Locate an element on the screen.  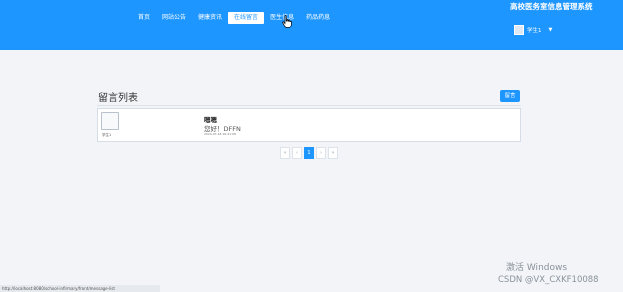
nav-online-messages: 在线留言 is located at coordinates (246, 18).